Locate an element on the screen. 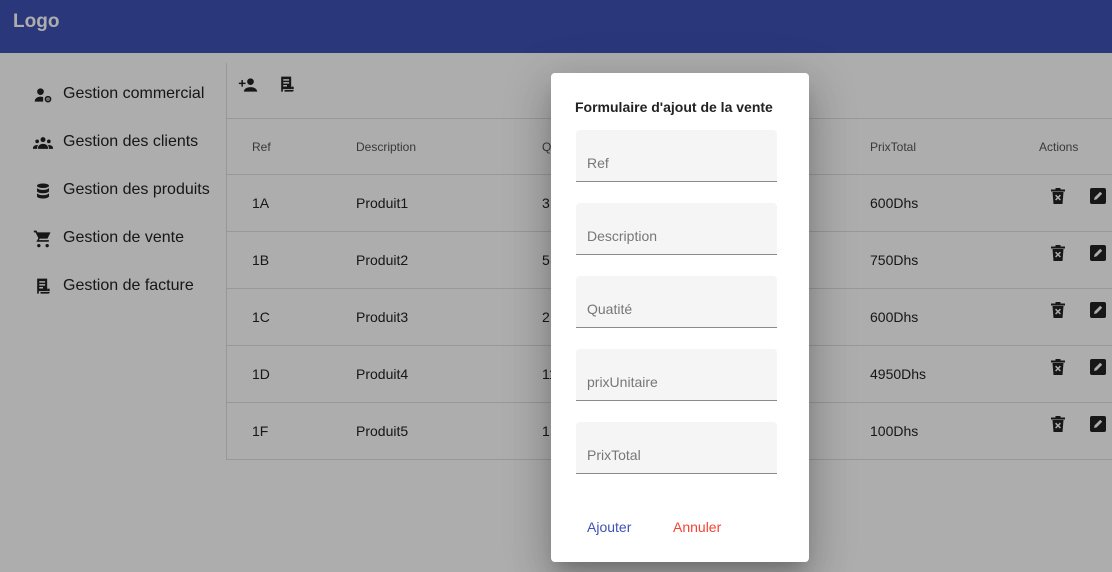 The width and height of the screenshot is (1112, 572). prix-total-input is located at coordinates (676, 447).